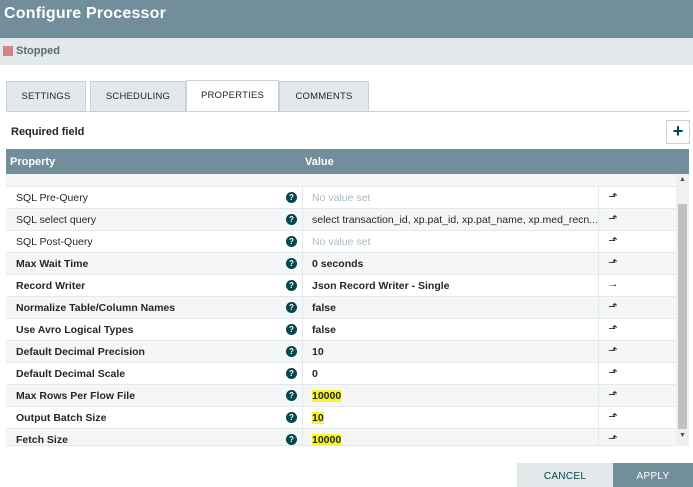 This screenshot has width=693, height=487. What do you see at coordinates (138, 96) in the screenshot?
I see `tab-scheduling: SCHEDULING` at bounding box center [138, 96].